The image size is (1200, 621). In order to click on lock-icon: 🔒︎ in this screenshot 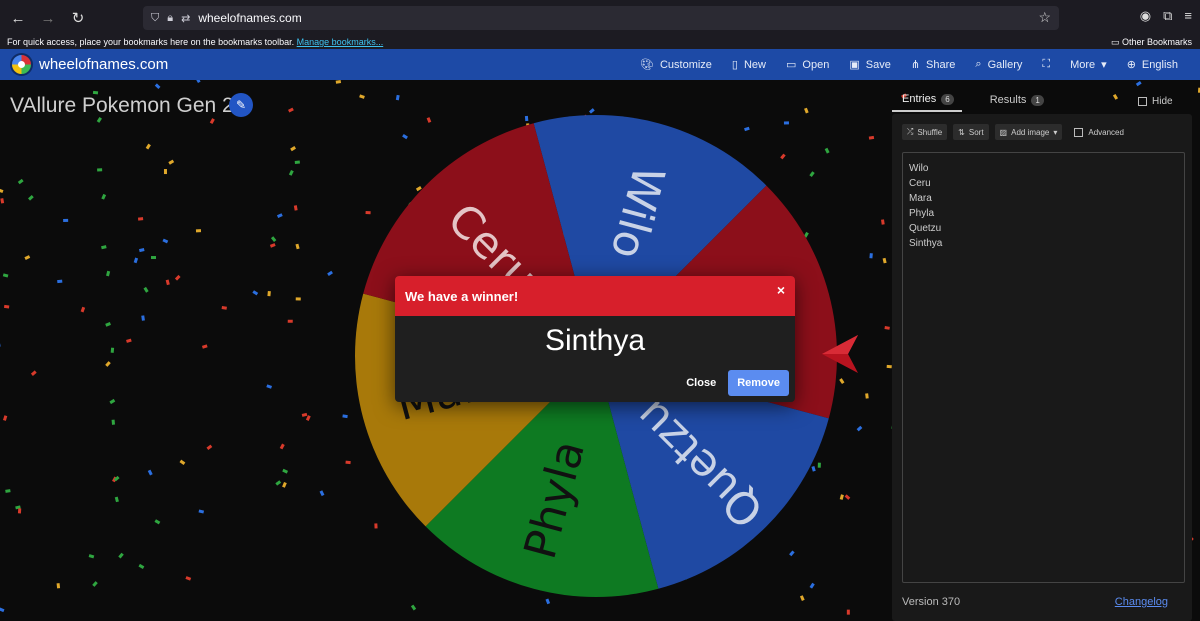, I will do `click(170, 18)`.